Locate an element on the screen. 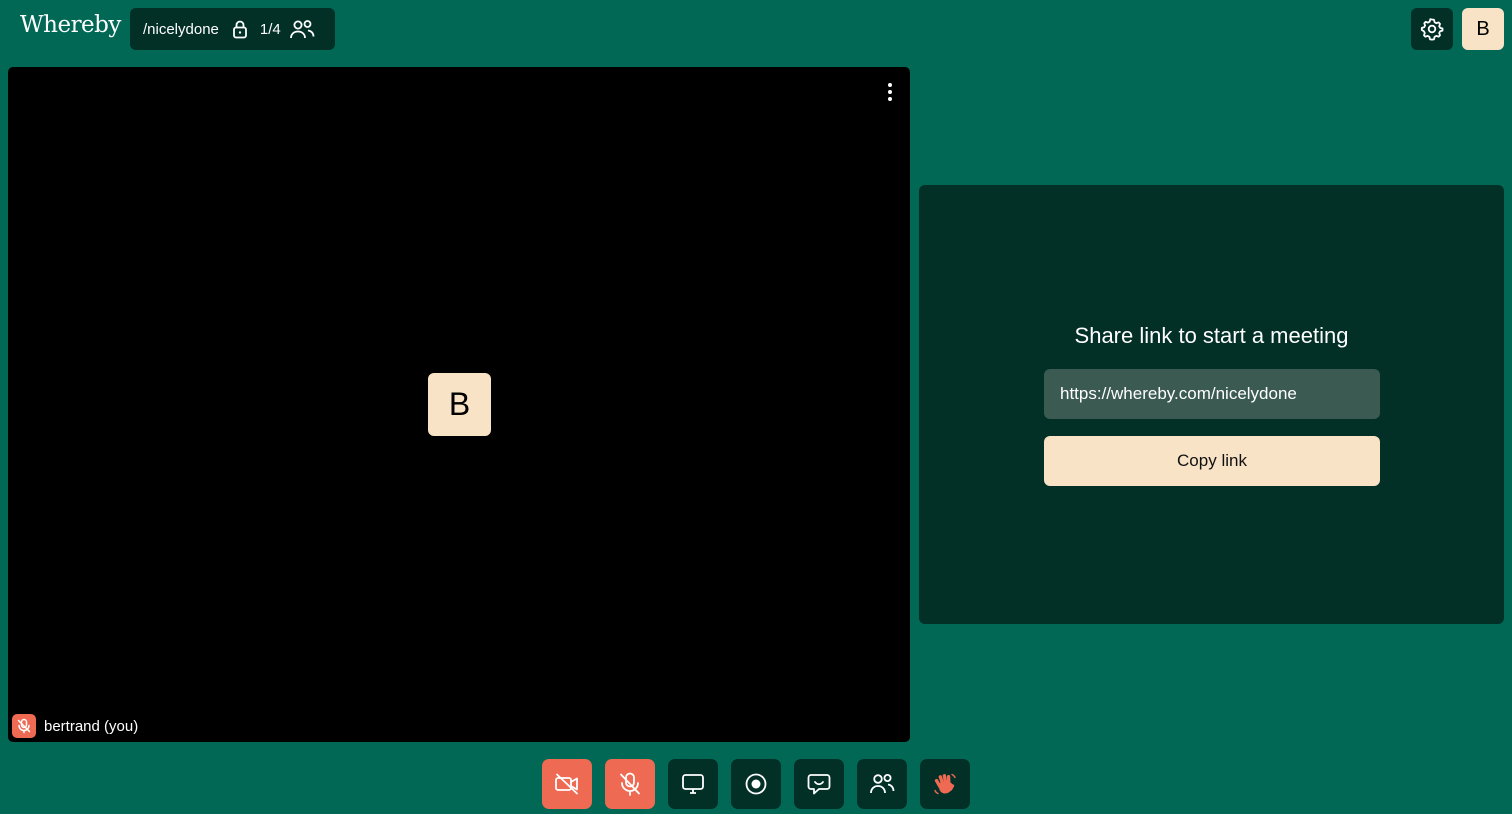 The width and height of the screenshot is (1512, 814). people-button is located at coordinates (882, 784).